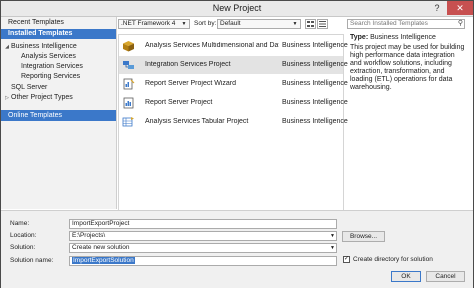 The width and height of the screenshot is (474, 288). I want to click on framework-value: .NET Framework 4, so click(148, 23).